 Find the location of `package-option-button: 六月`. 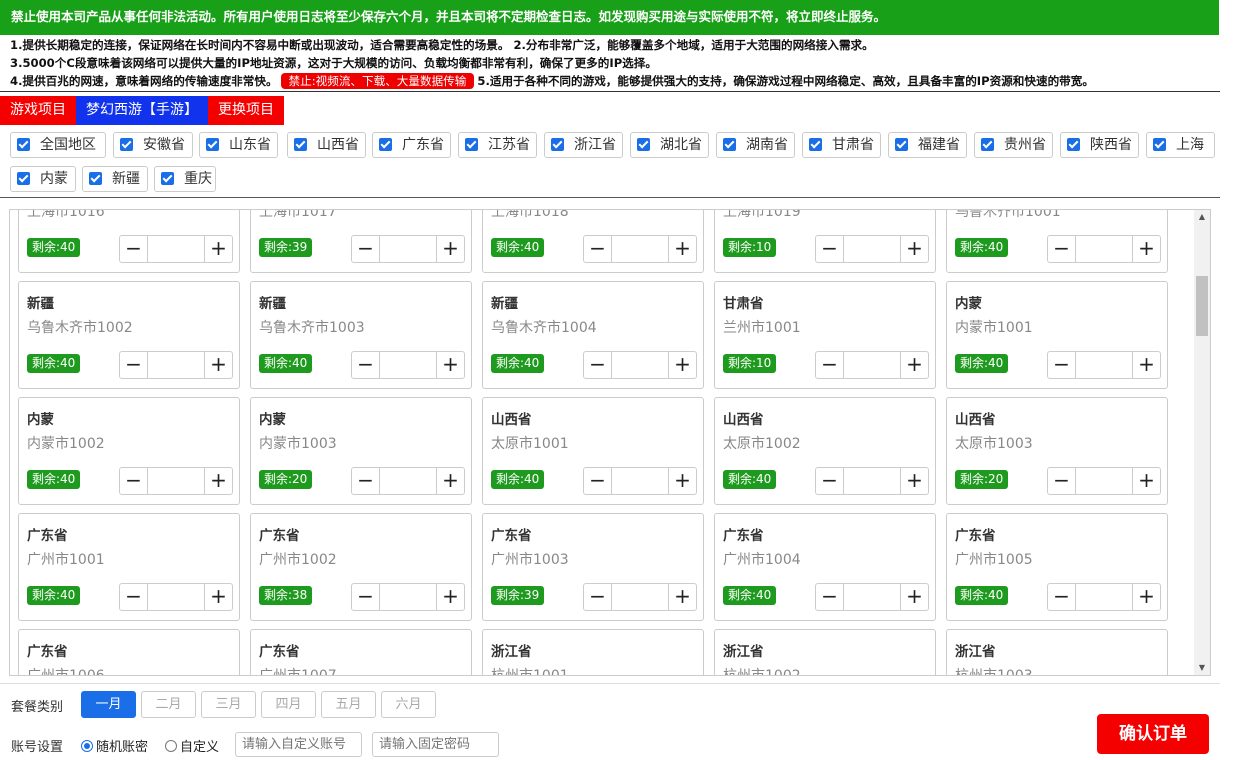

package-option-button: 六月 is located at coordinates (408, 704).